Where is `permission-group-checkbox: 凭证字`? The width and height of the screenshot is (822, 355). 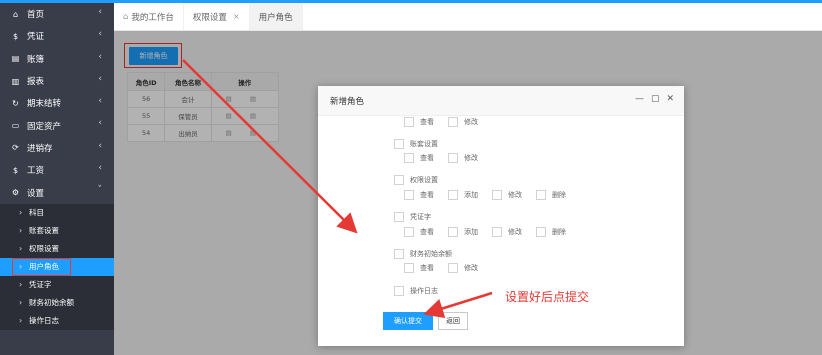
permission-group-checkbox: 凭证字 is located at coordinates (412, 217).